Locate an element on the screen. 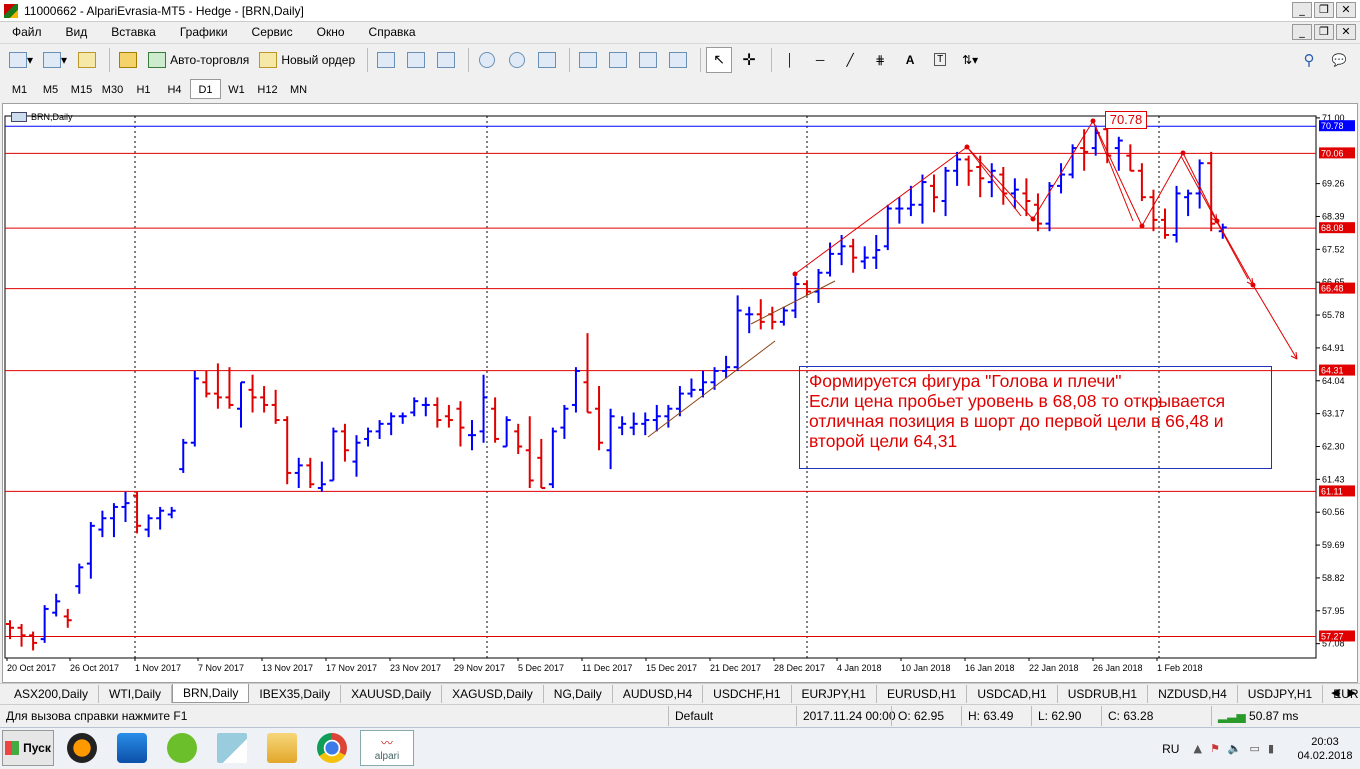 The width and height of the screenshot is (1360, 769). market-watch-icon is located at coordinates (87, 59).